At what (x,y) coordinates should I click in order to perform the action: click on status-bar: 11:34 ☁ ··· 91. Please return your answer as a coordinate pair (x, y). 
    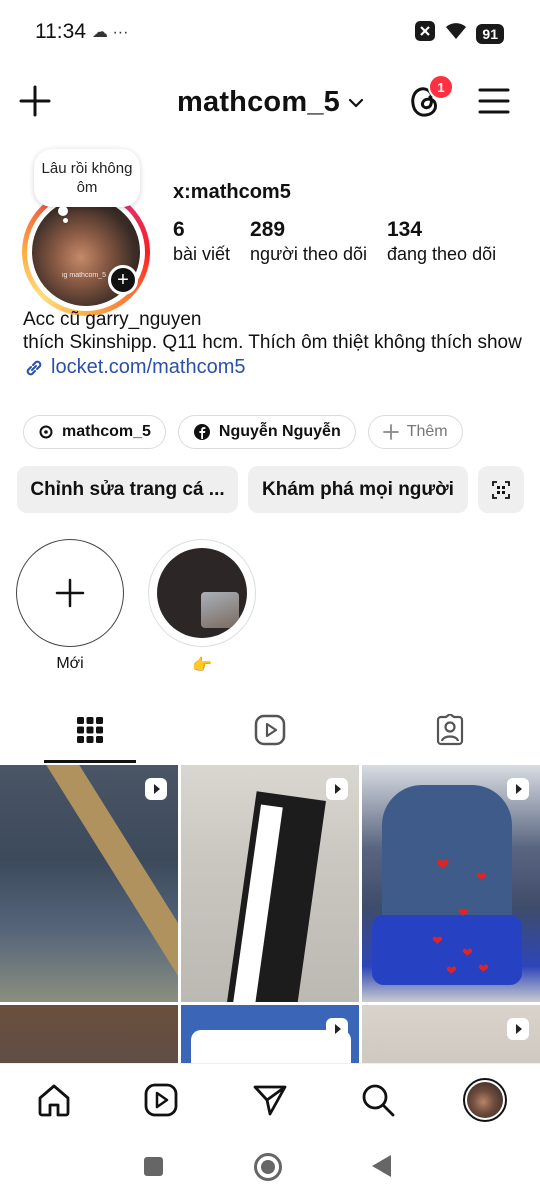
    Looking at the image, I should click on (270, 31).